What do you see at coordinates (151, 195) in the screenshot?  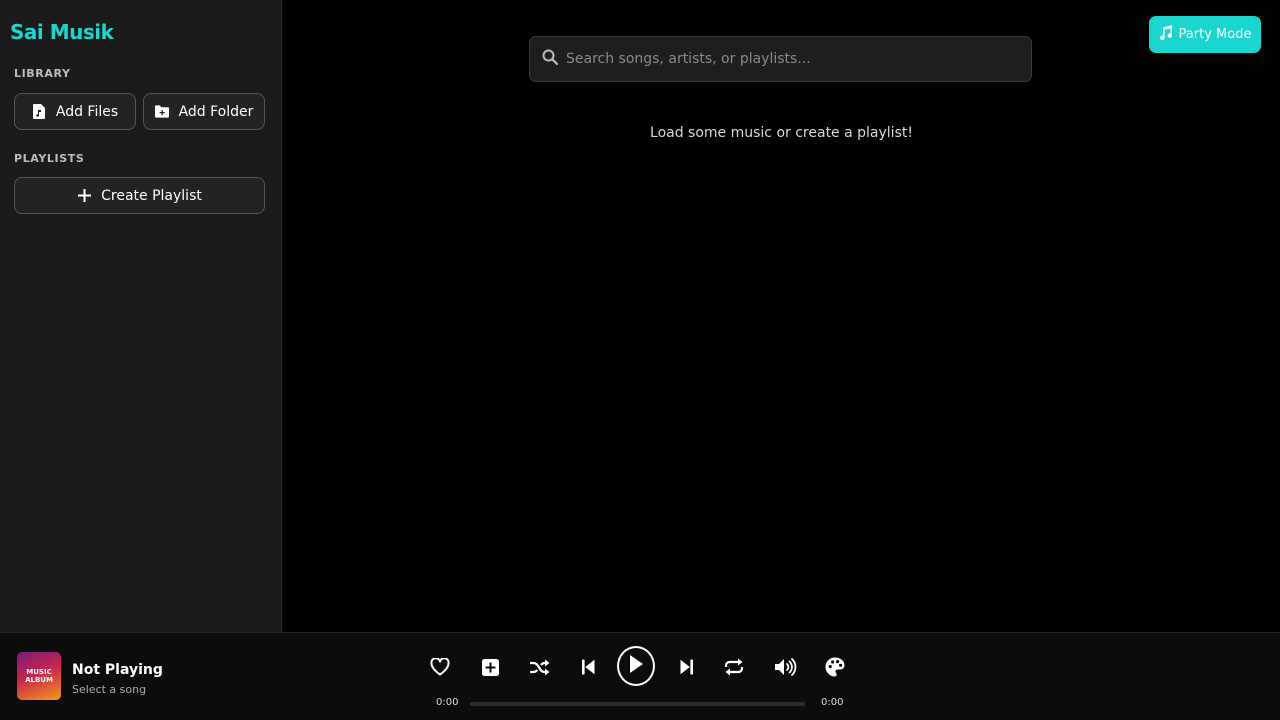 I see `create-playlist-label: Create Playlist` at bounding box center [151, 195].